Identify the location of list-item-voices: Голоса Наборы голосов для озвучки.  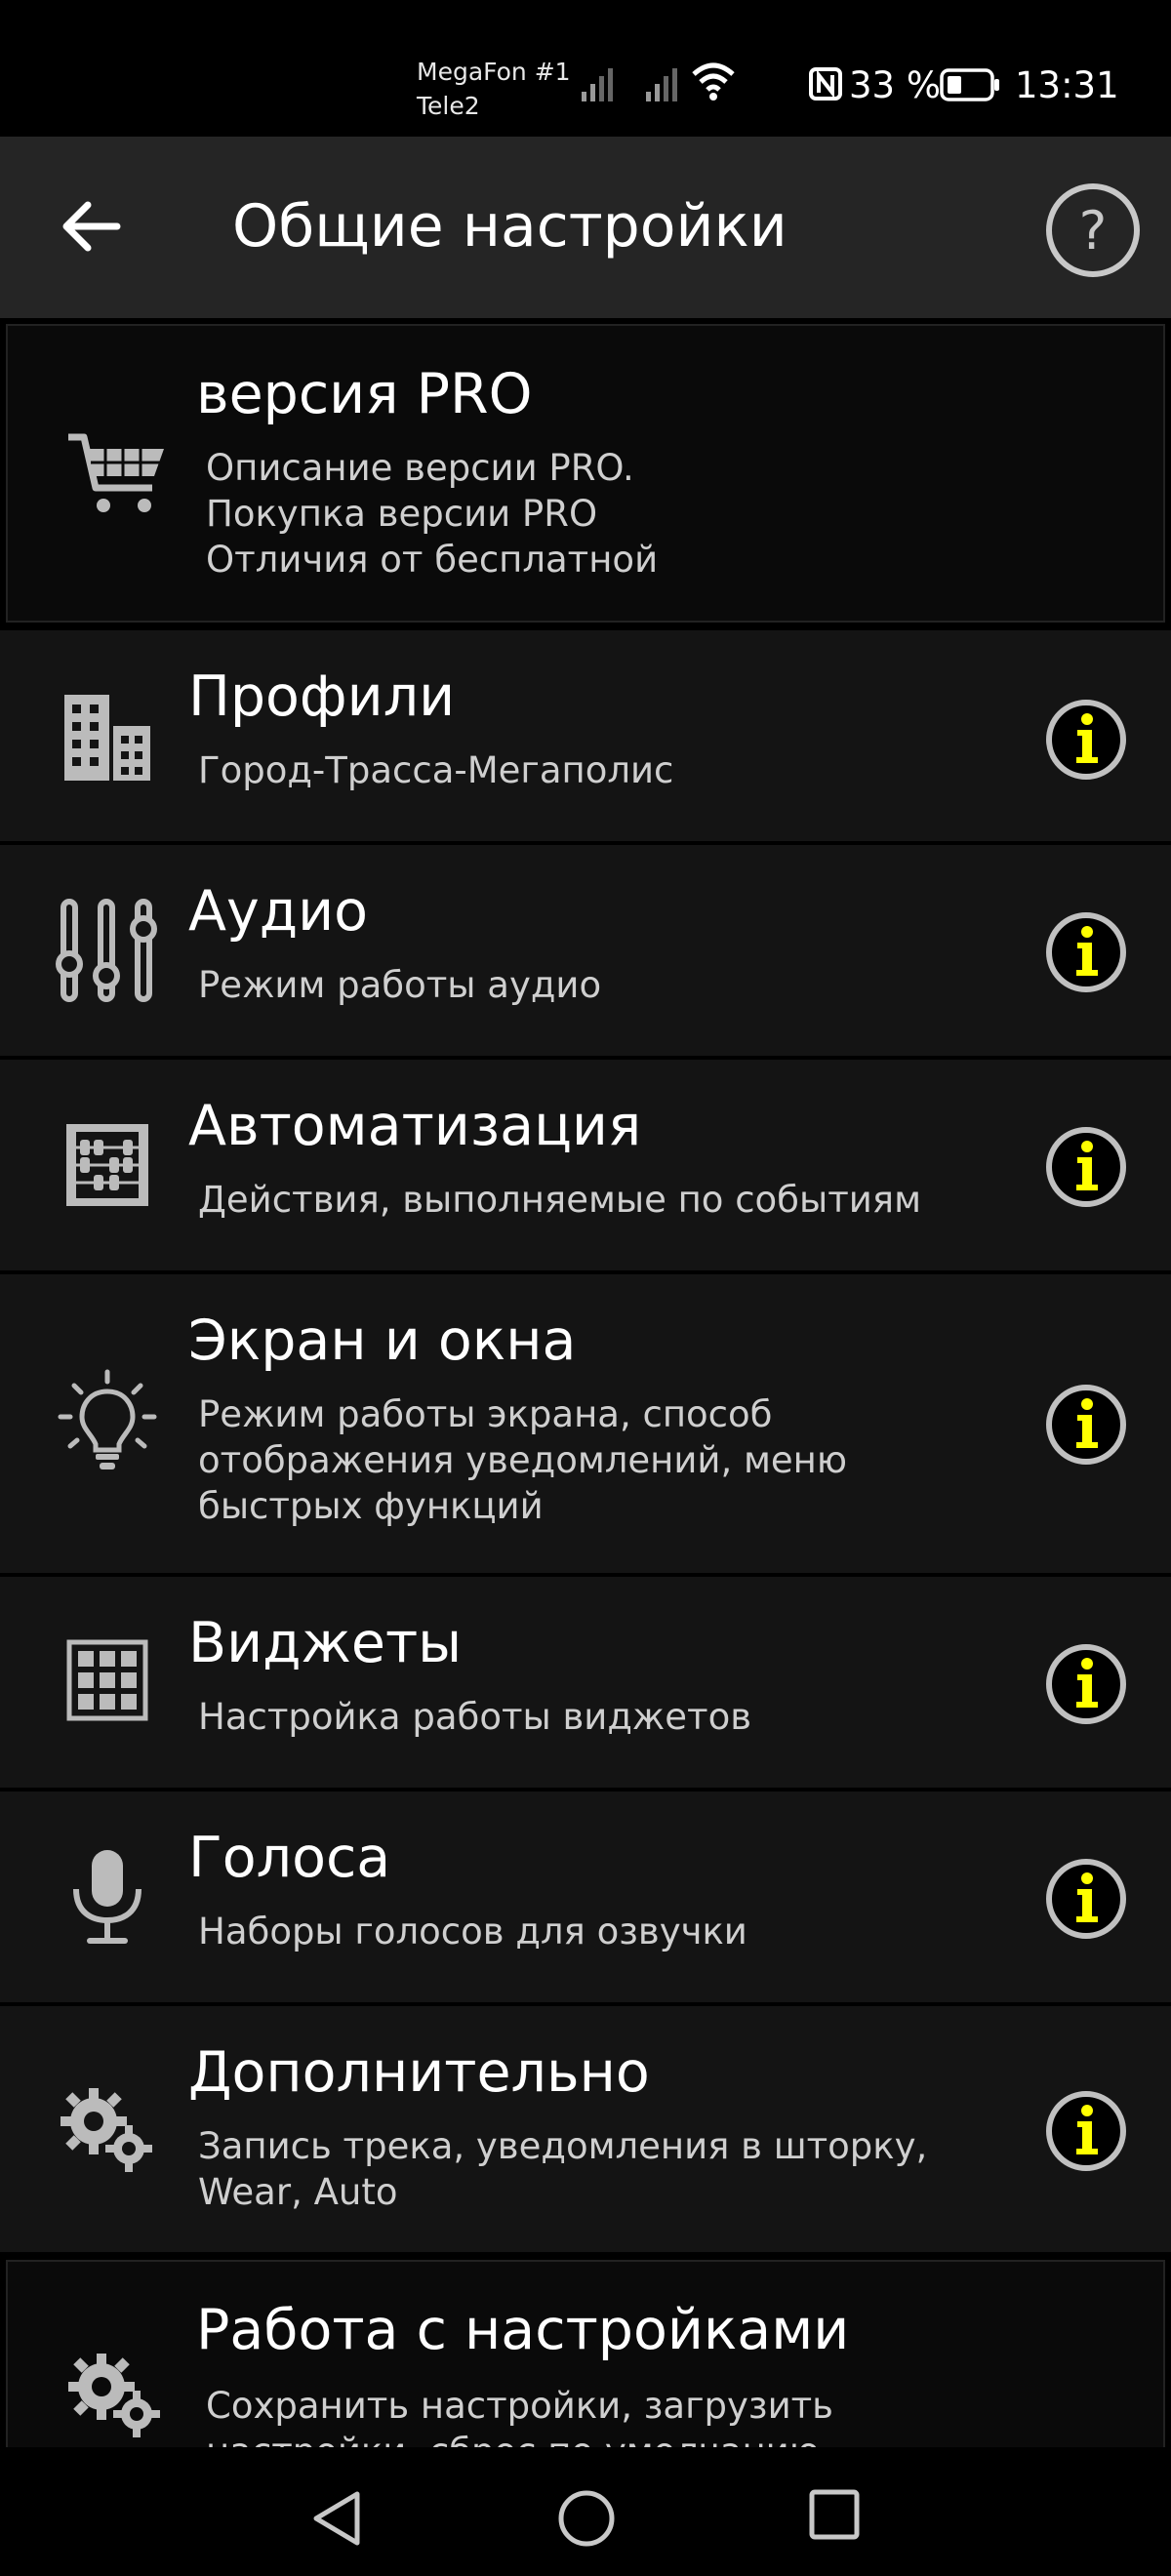
(585, 1896).